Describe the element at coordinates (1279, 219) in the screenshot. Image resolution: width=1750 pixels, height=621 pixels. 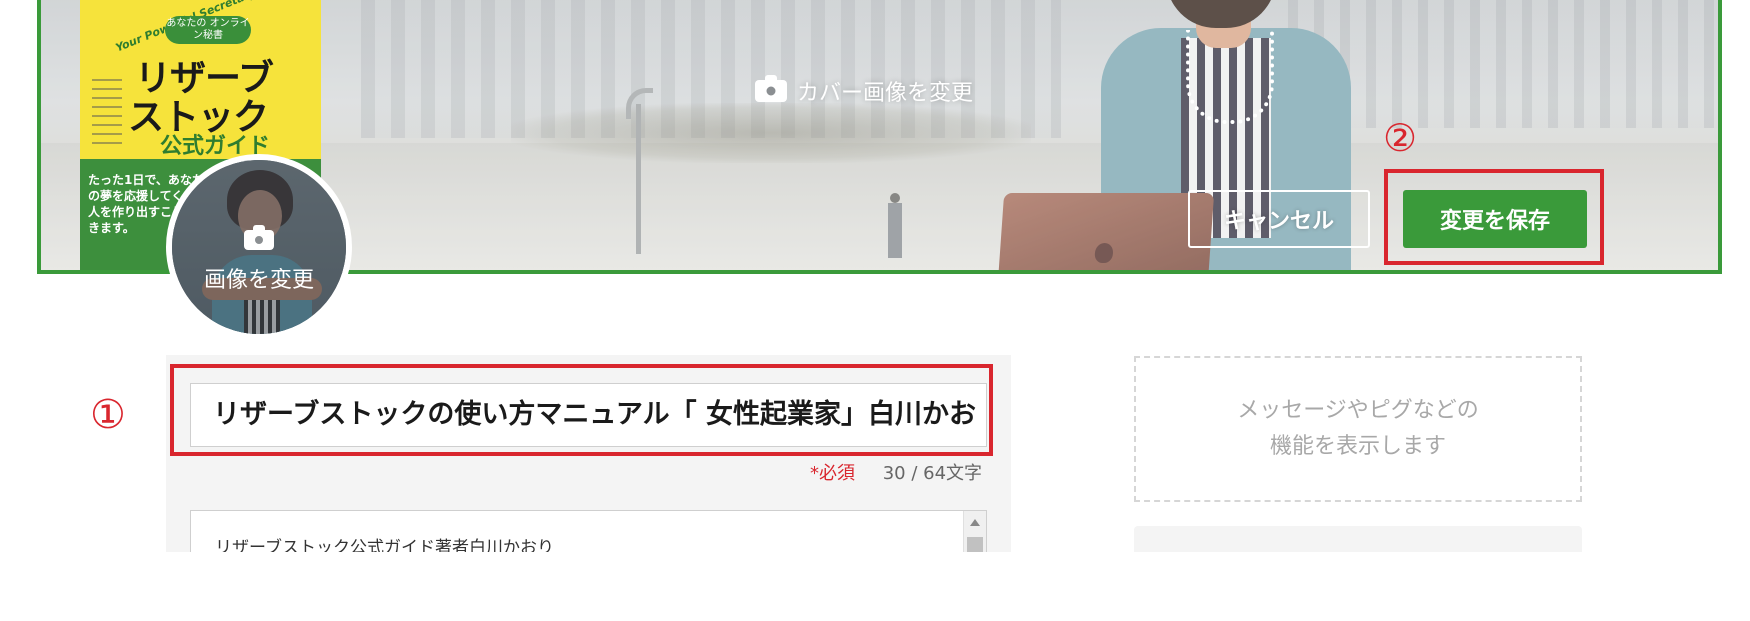
I see `cancel-button: キャンセル` at that location.